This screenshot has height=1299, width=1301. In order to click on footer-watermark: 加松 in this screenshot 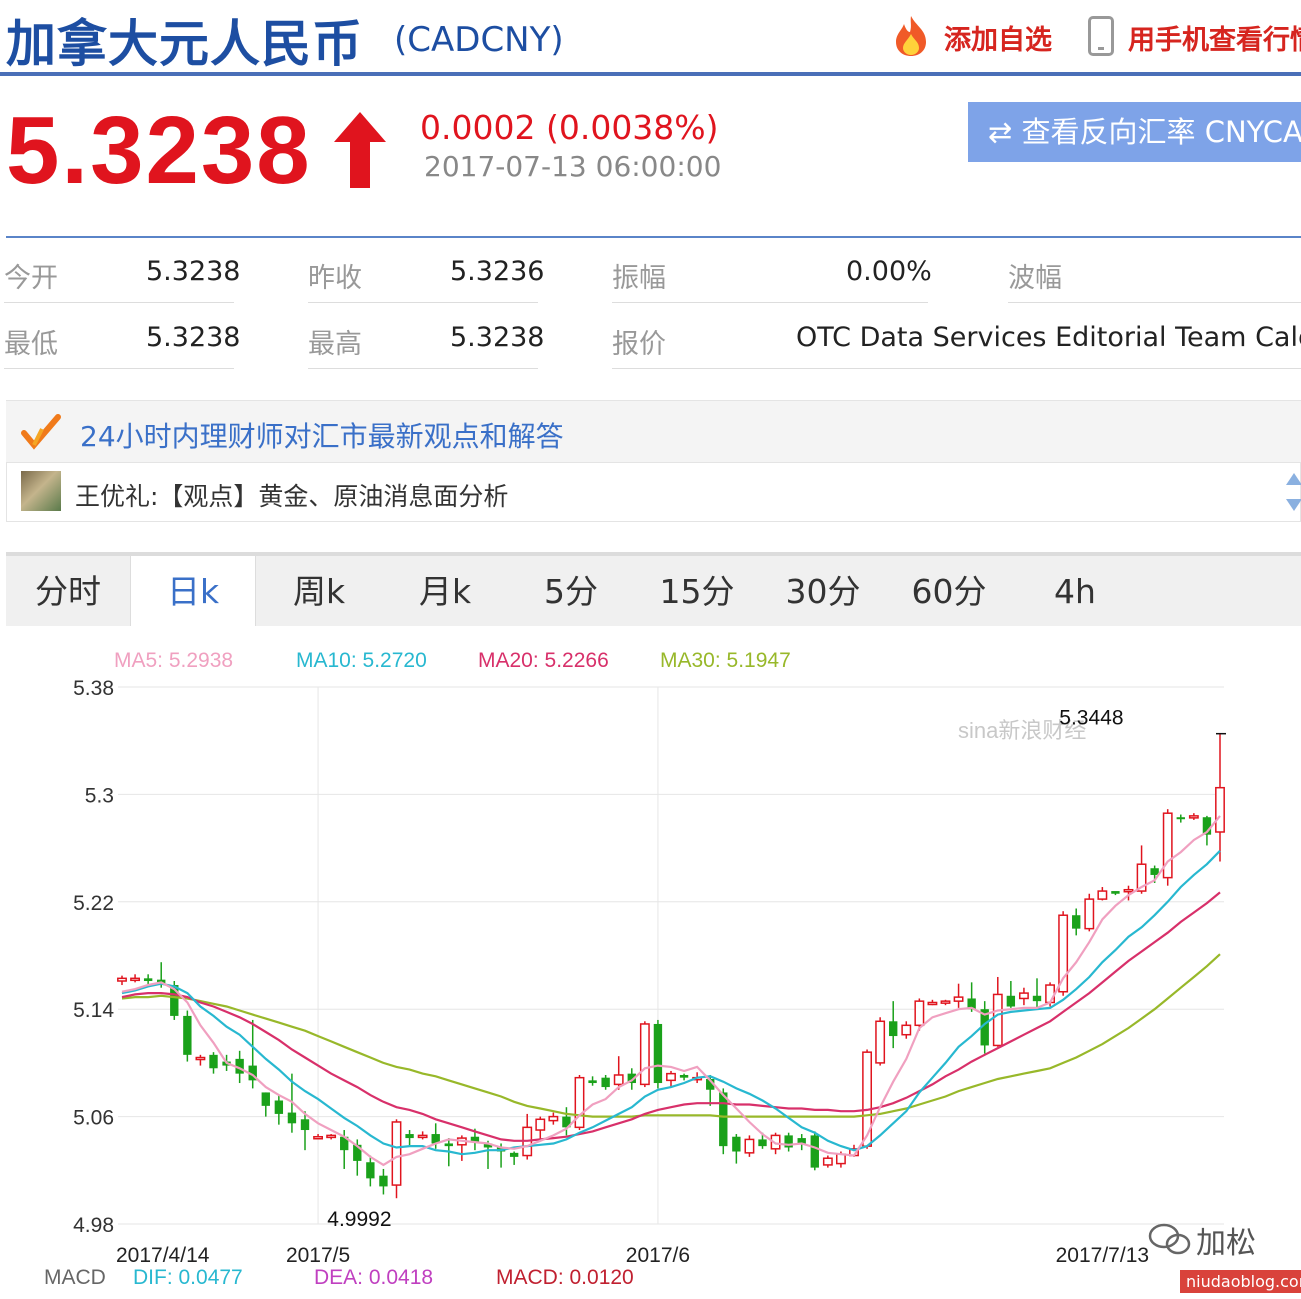, I will do `click(1226, 1243)`.